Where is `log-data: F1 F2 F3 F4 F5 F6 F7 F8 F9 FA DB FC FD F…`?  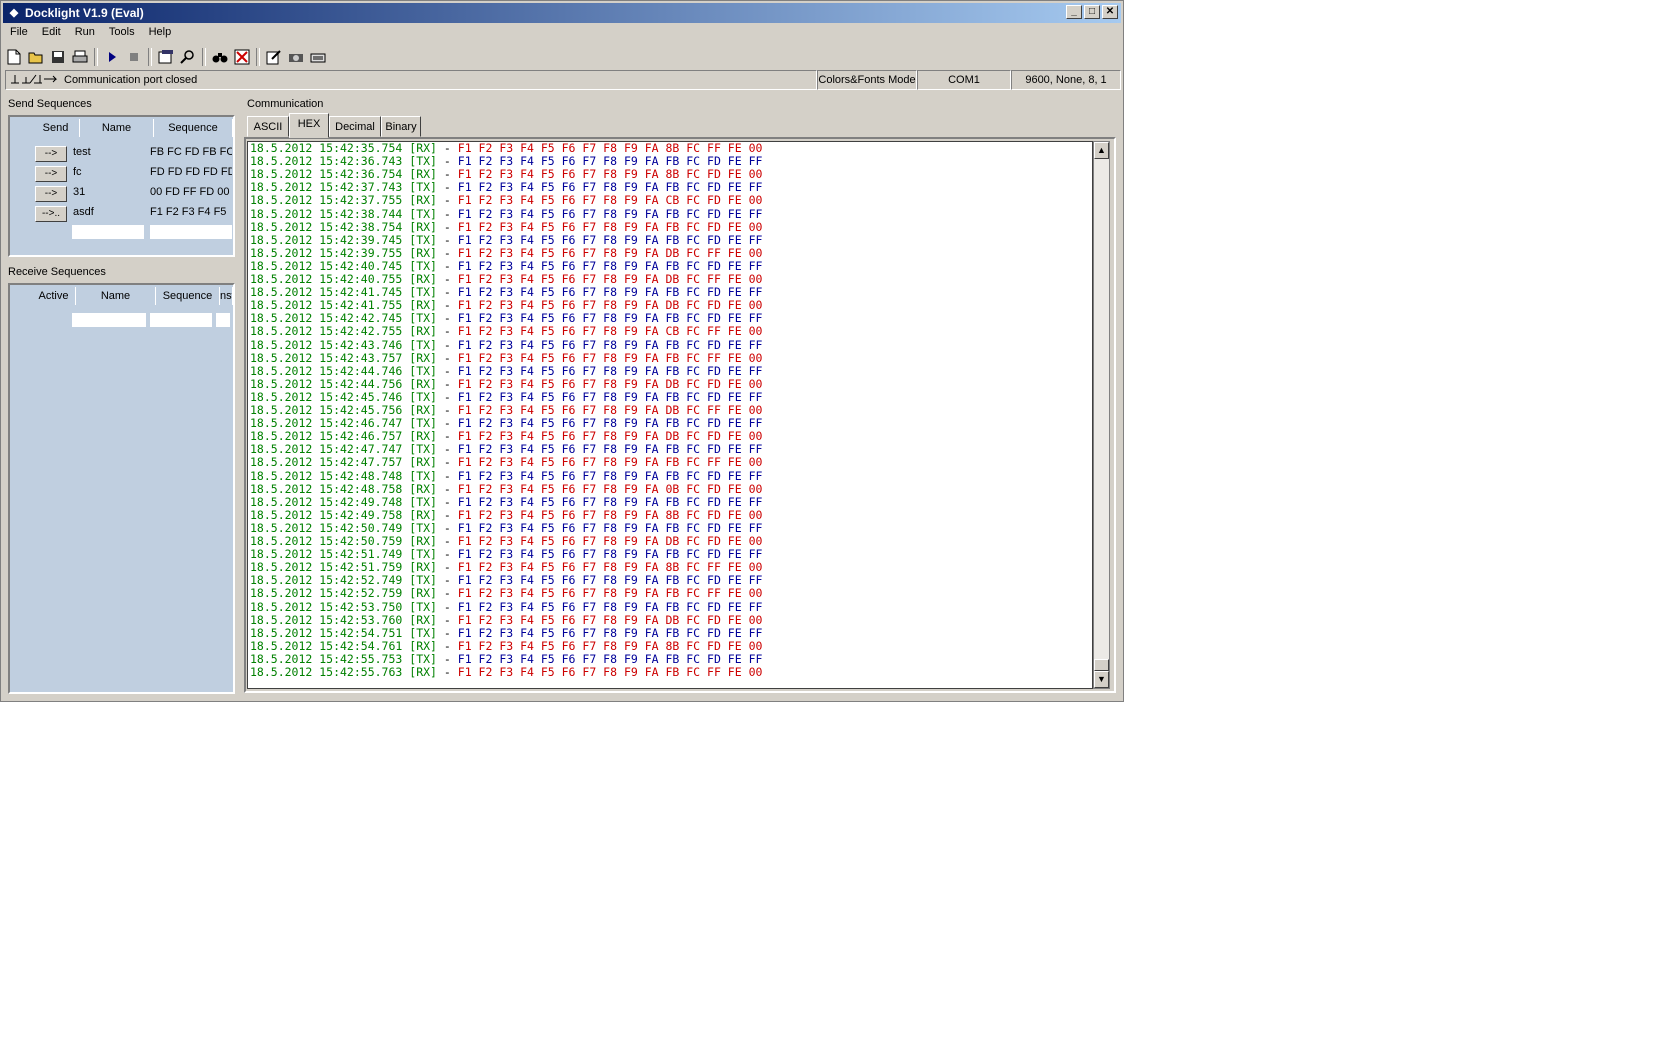 log-data: F1 F2 F3 F4 F5 F6 F7 F8 F9 FA DB FC FD F… is located at coordinates (610, 541).